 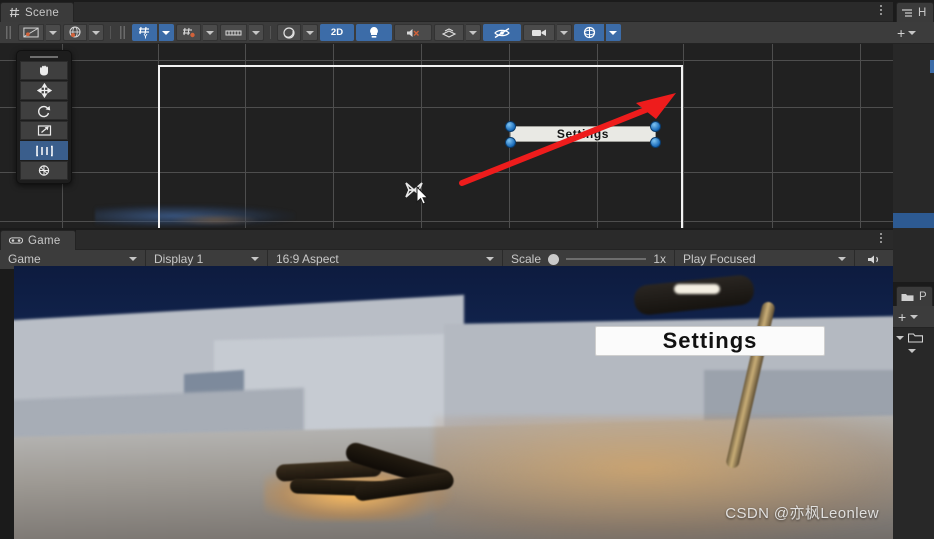 What do you see at coordinates (526, 259) in the screenshot?
I see `game-scale-label: Scale` at bounding box center [526, 259].